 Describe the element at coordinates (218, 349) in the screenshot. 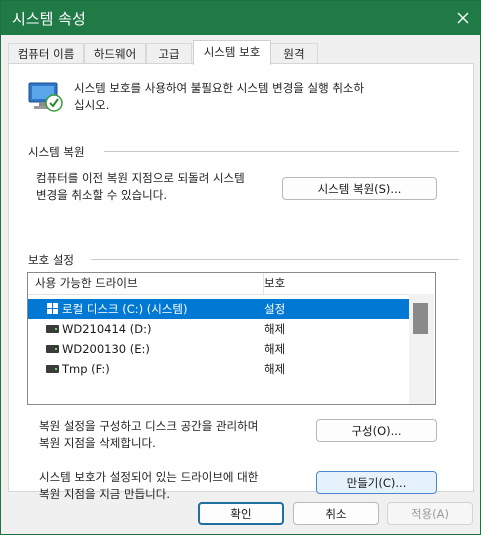

I see `drive-row-e: WD200130 (E:) 해제` at that location.